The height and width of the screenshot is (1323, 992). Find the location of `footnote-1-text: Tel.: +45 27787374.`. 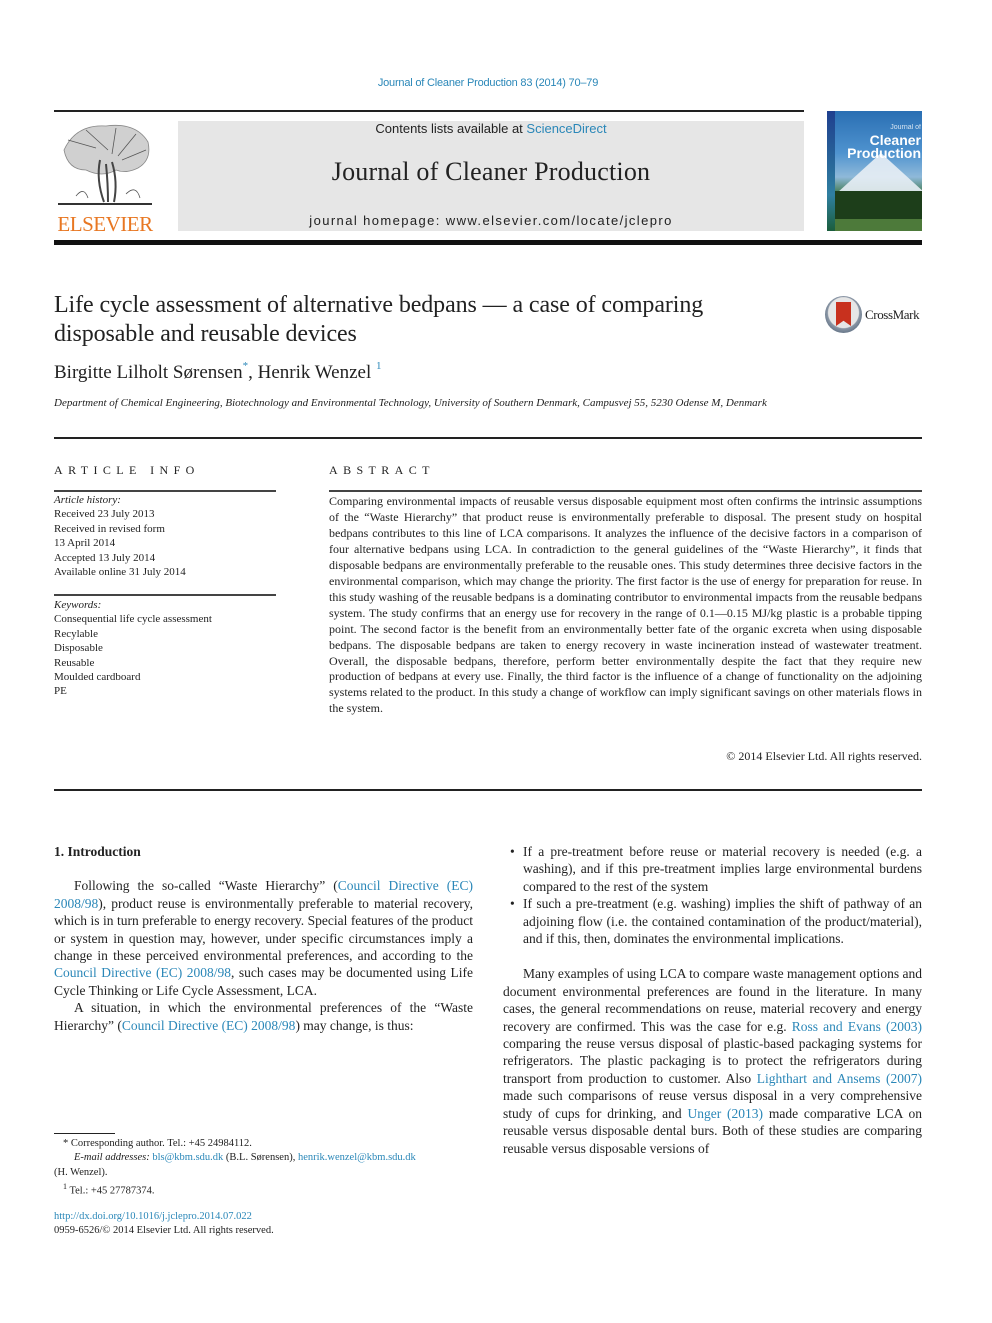

footnote-1-text: Tel.: +45 27787374. is located at coordinates (112, 1191).